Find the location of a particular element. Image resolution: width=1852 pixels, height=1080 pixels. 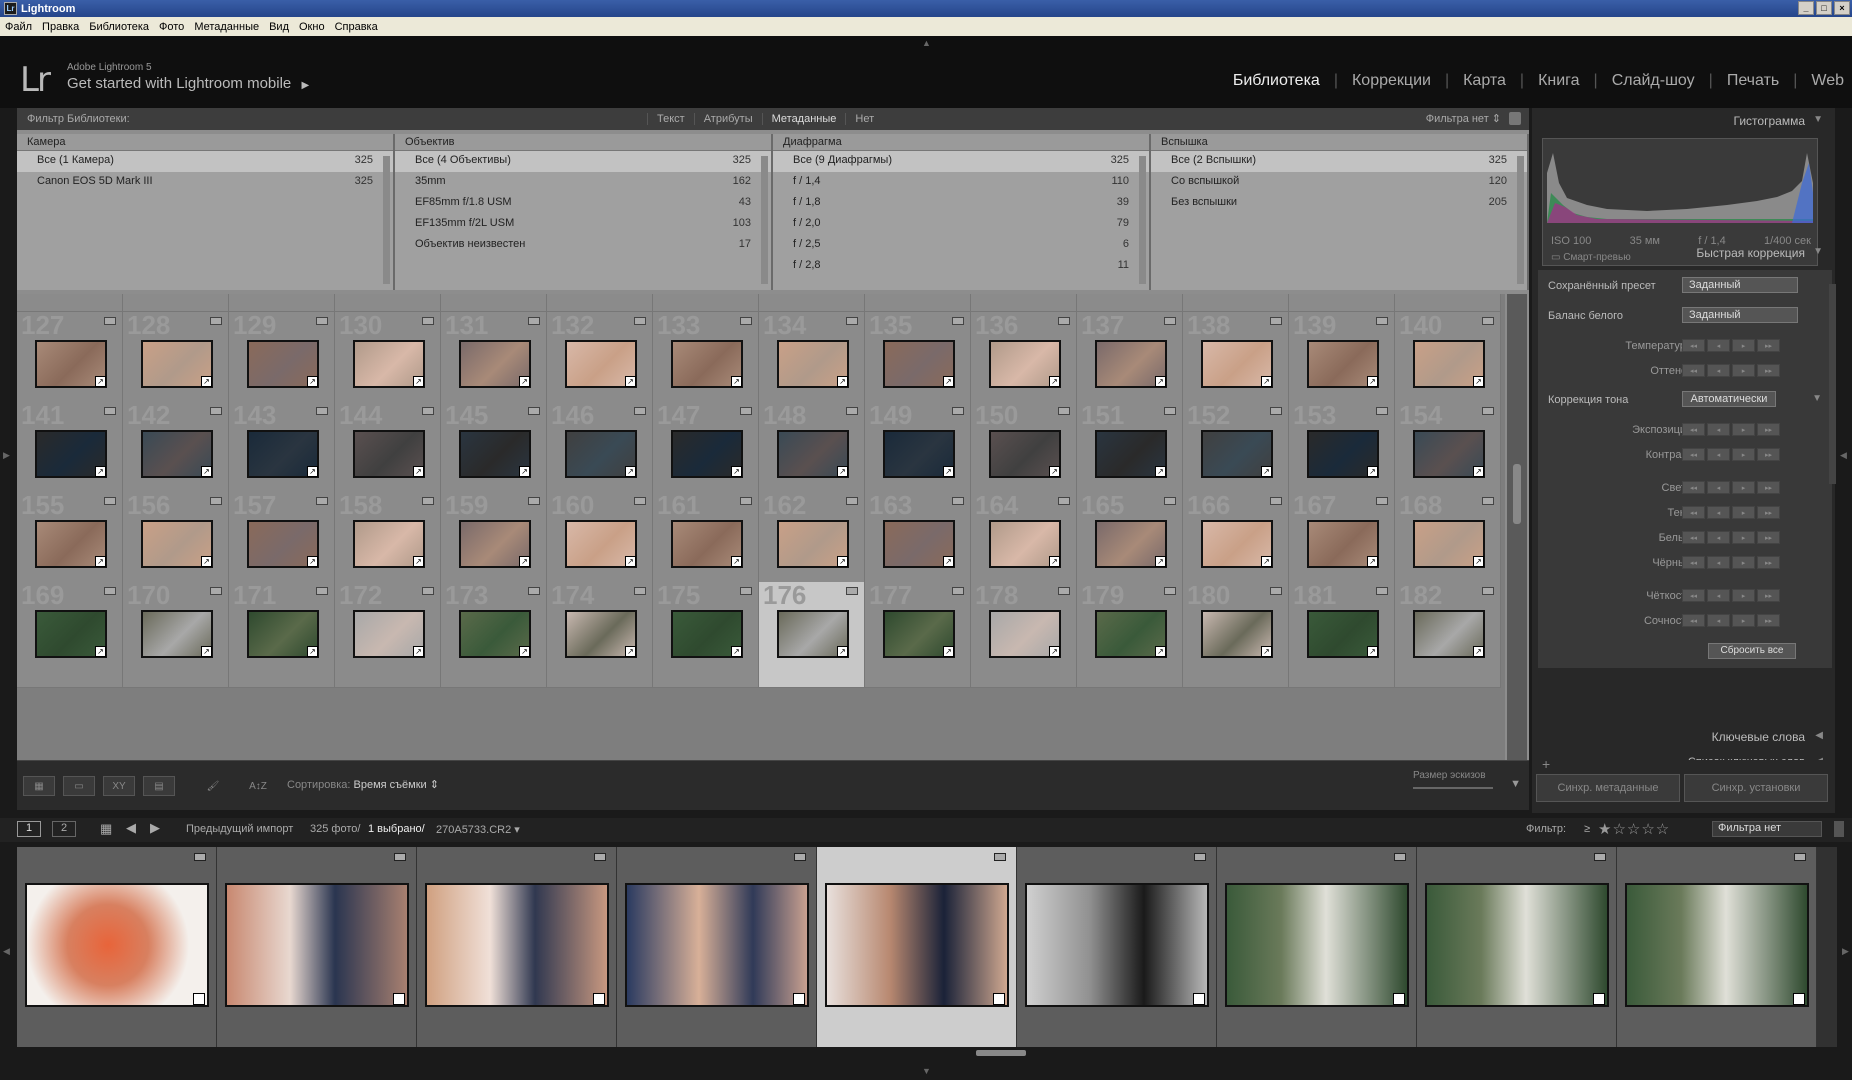

sync-metadata-button: Синхр. метаданные is located at coordinates (1608, 788).